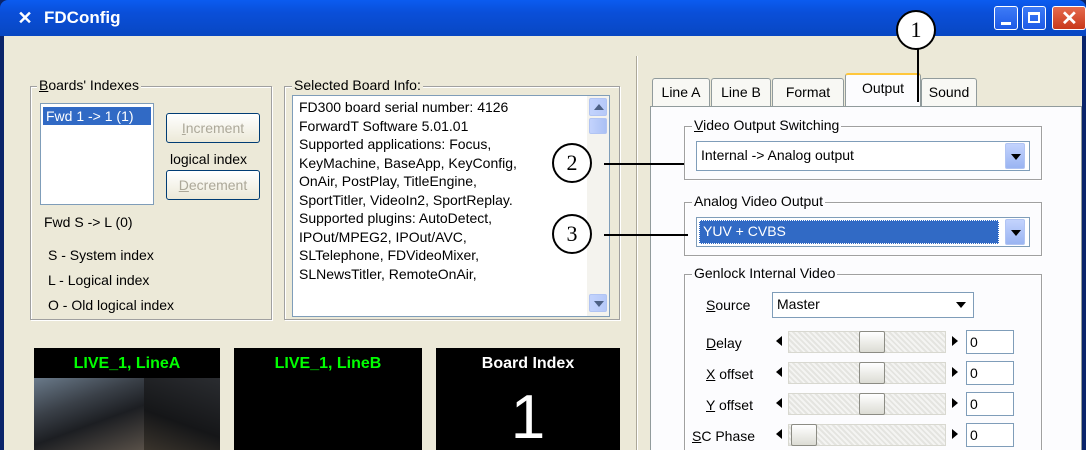 This screenshot has height=452, width=1086. I want to click on board-info-line: OnAir, PostPlay, TitleEngine,, so click(388, 181).